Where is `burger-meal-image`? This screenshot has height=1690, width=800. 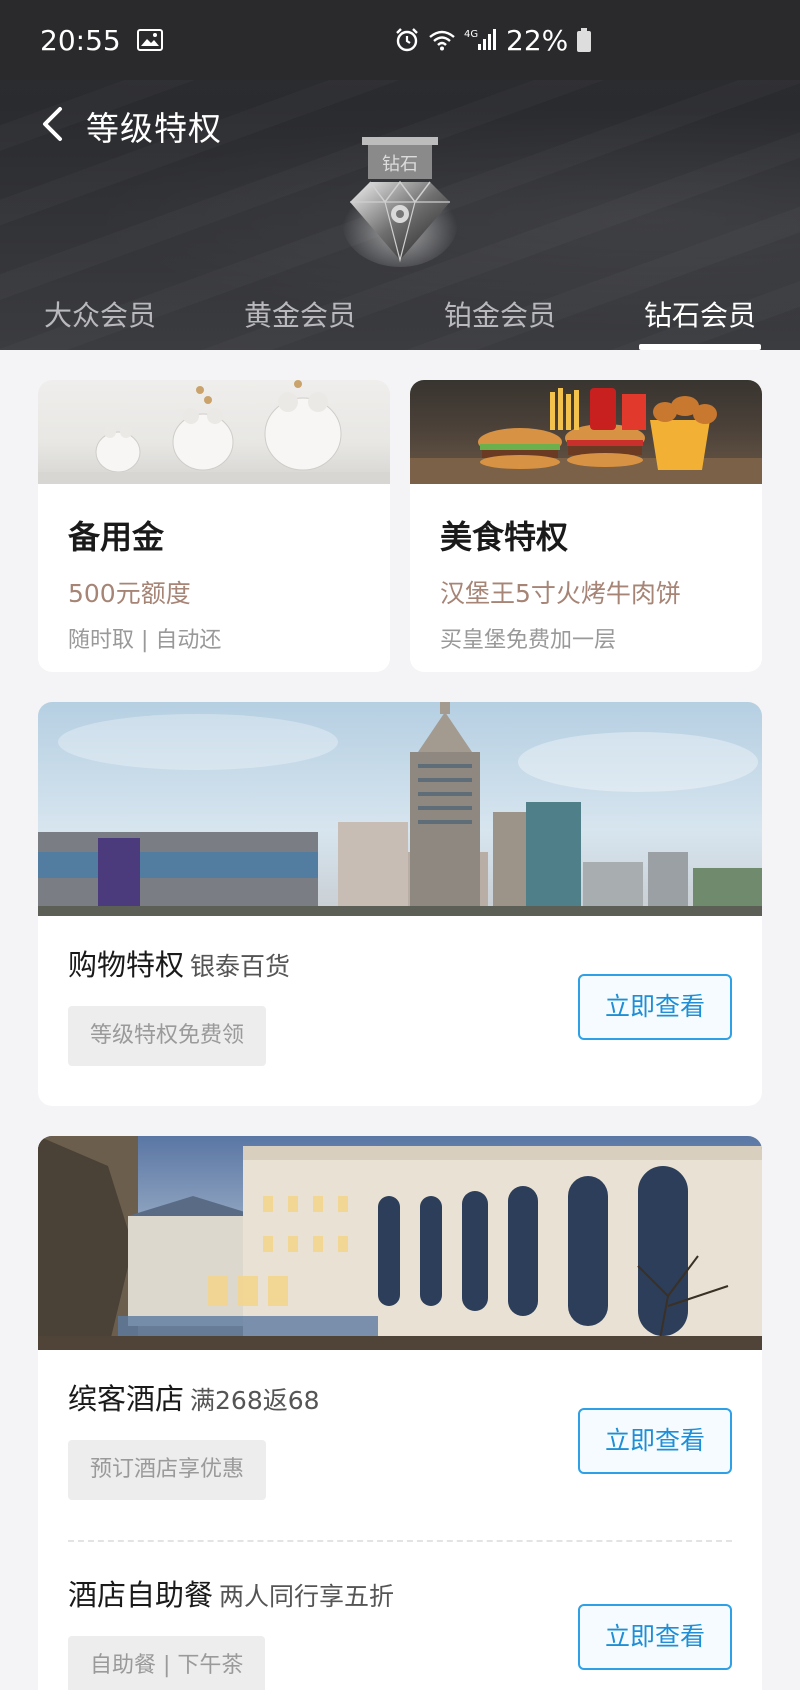
burger-meal-image is located at coordinates (586, 432).